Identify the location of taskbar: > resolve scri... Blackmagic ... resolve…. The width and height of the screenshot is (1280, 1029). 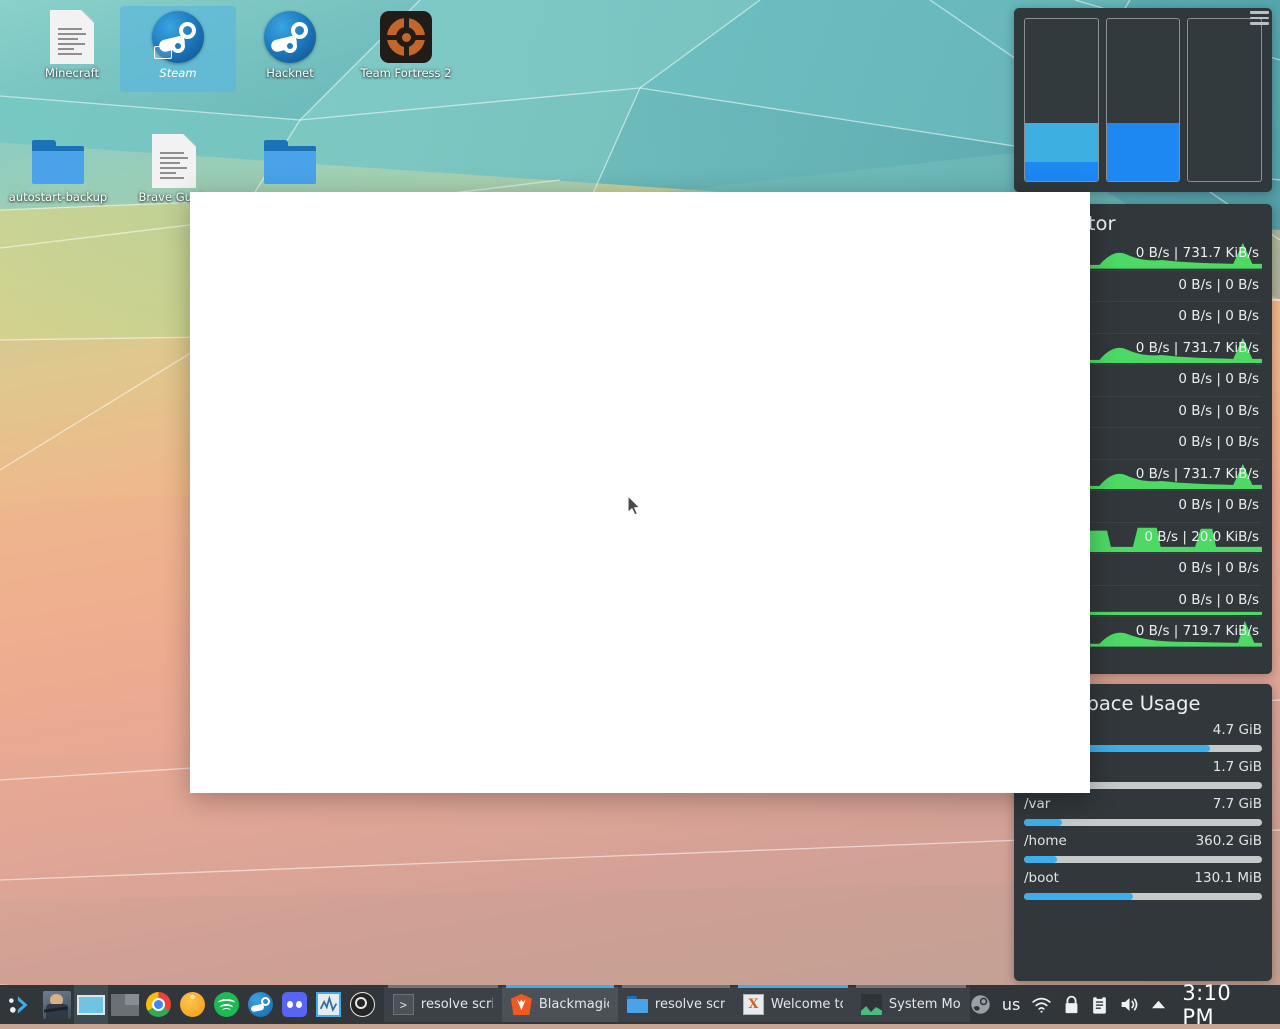
(640, 1005).